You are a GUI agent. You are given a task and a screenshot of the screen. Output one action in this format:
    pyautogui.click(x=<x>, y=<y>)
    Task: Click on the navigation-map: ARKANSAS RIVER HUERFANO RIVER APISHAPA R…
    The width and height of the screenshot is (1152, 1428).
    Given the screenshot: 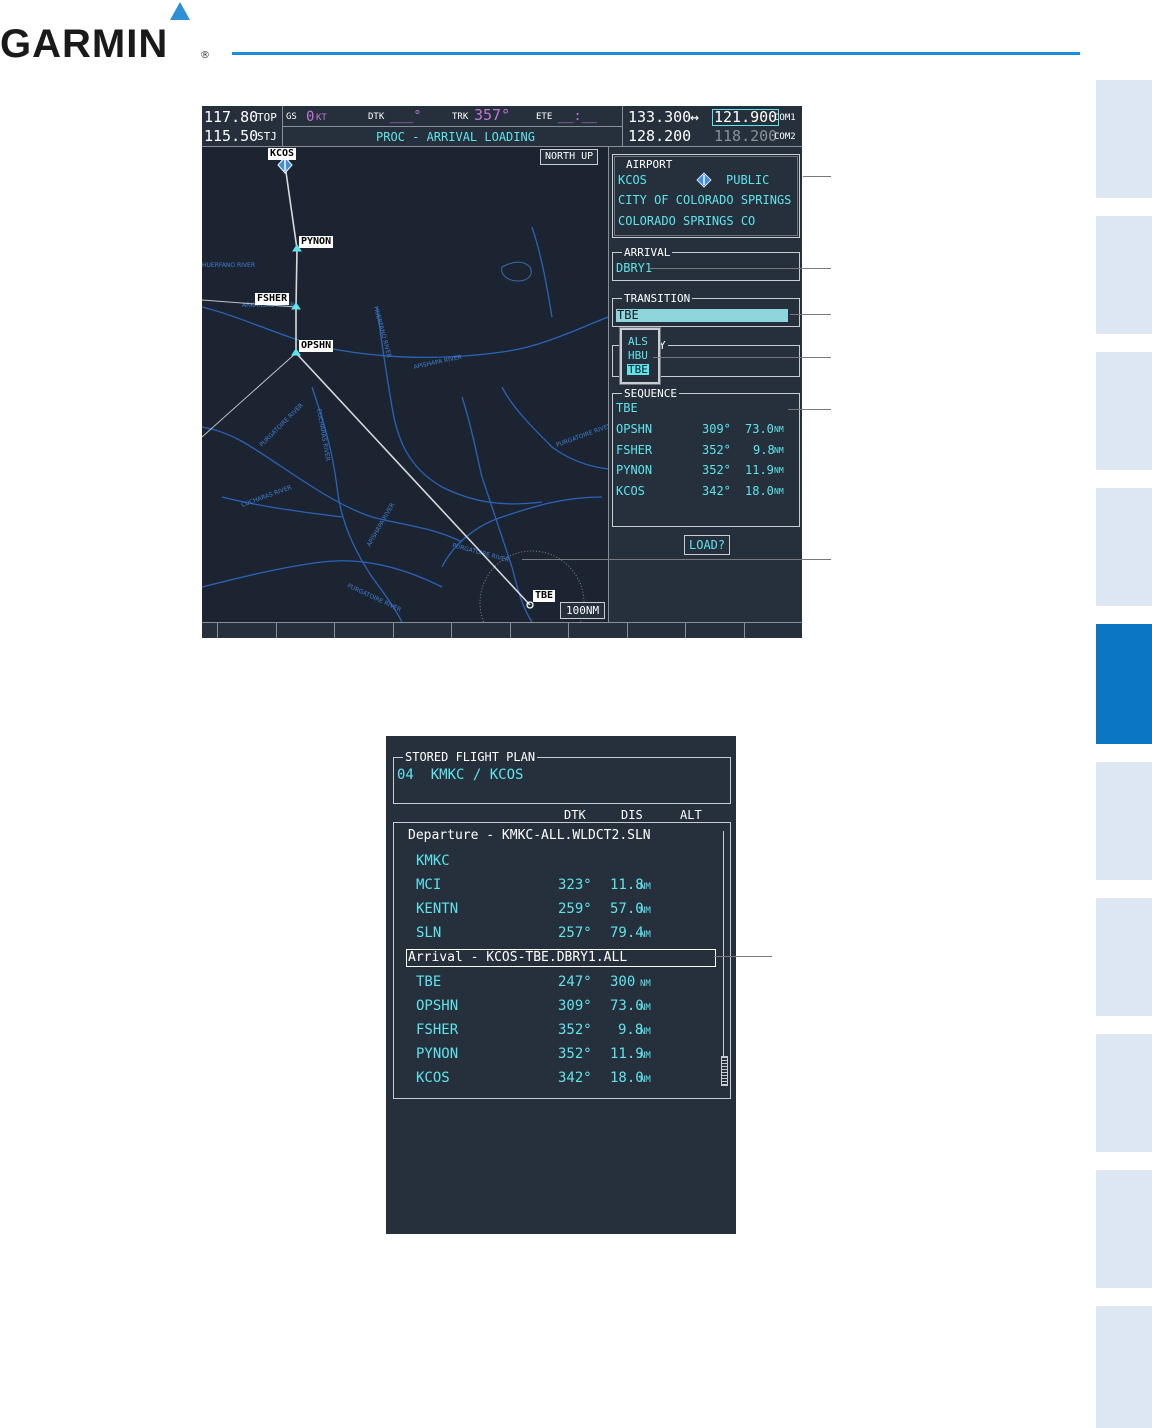 What is the action you would take?
    pyautogui.click(x=405, y=384)
    